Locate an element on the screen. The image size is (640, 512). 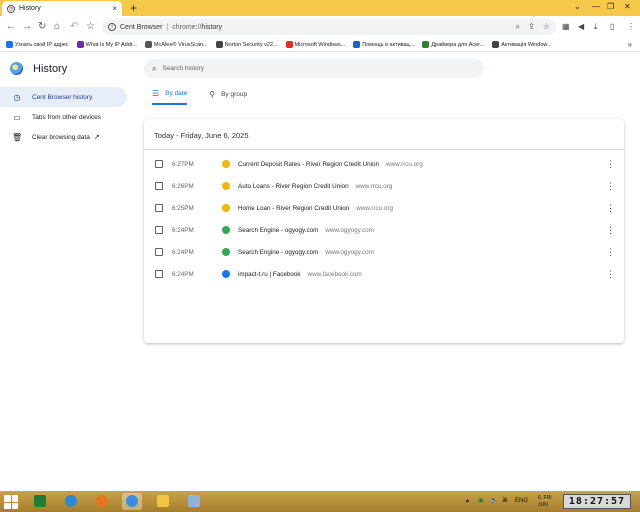
volume-icon: 🔈 is located at coordinates (493, 501).